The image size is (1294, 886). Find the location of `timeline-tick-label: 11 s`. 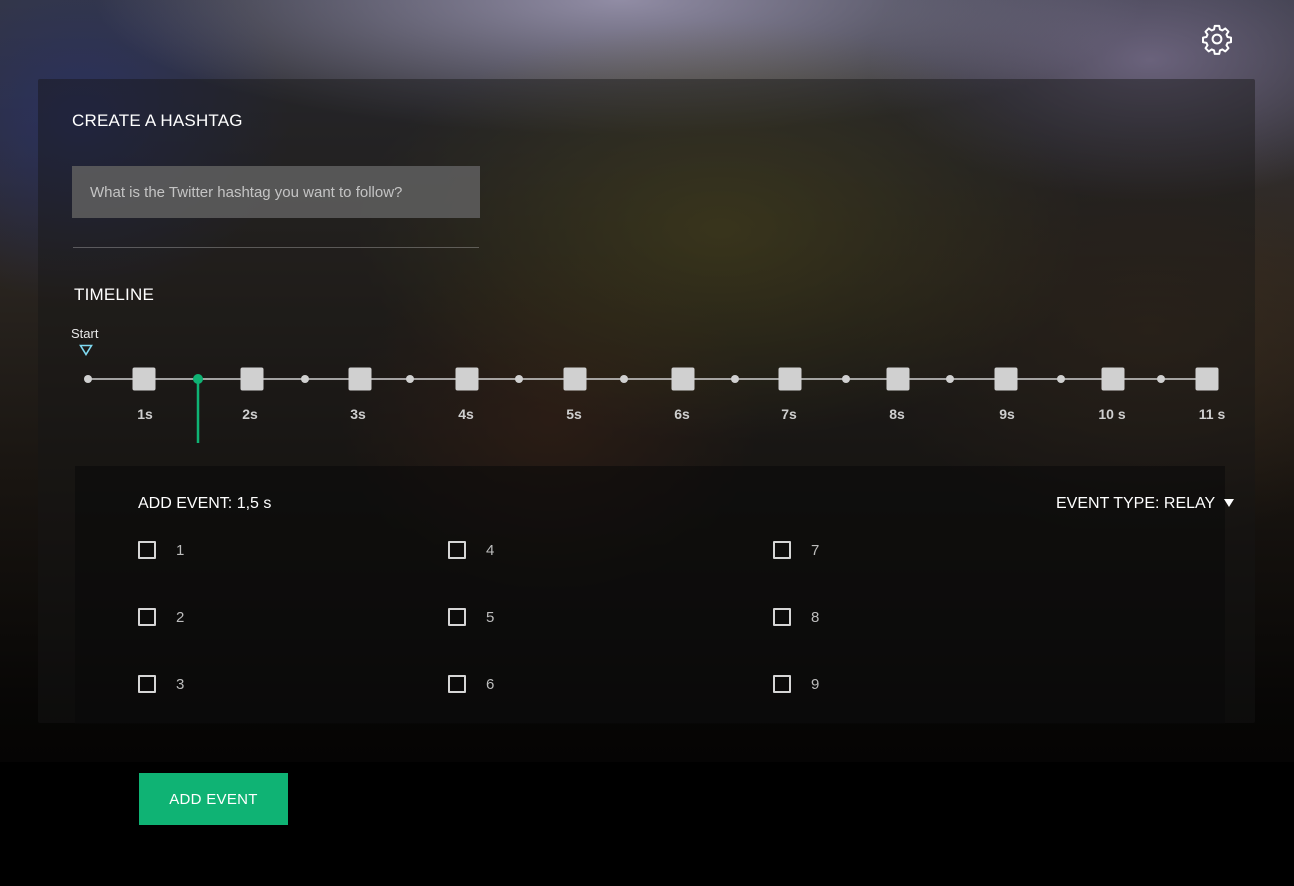

timeline-tick-label: 11 s is located at coordinates (1212, 414).